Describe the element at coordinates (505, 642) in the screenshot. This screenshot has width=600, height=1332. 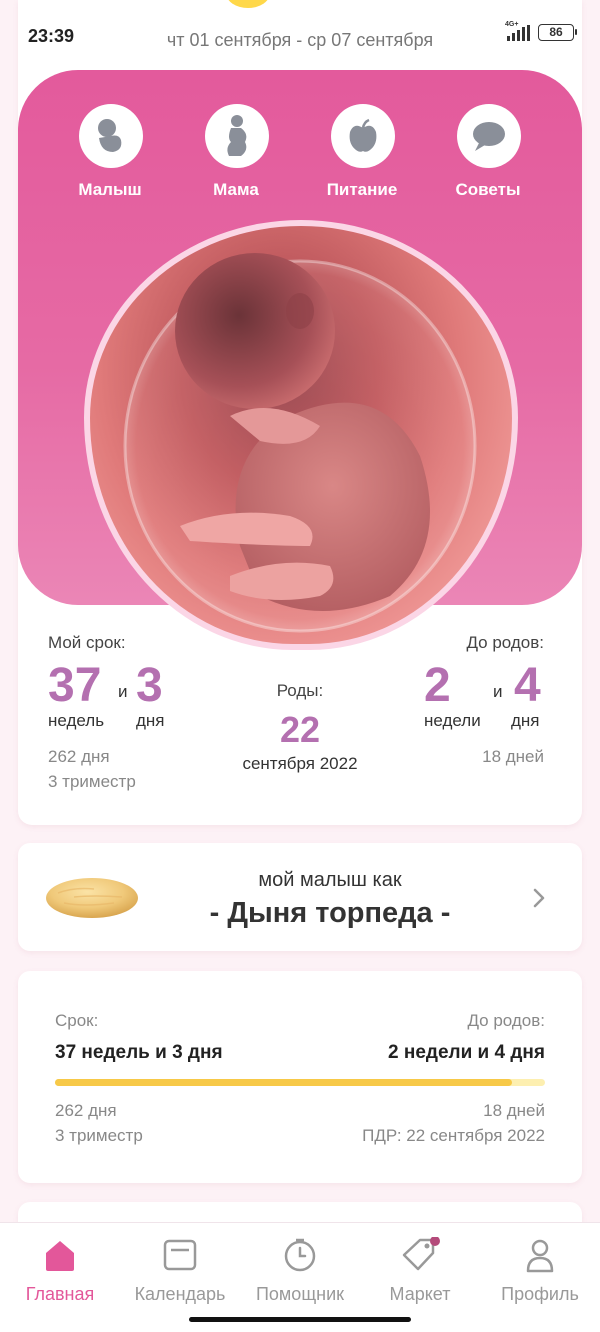
I see `until-birth-label: До родов:` at that location.